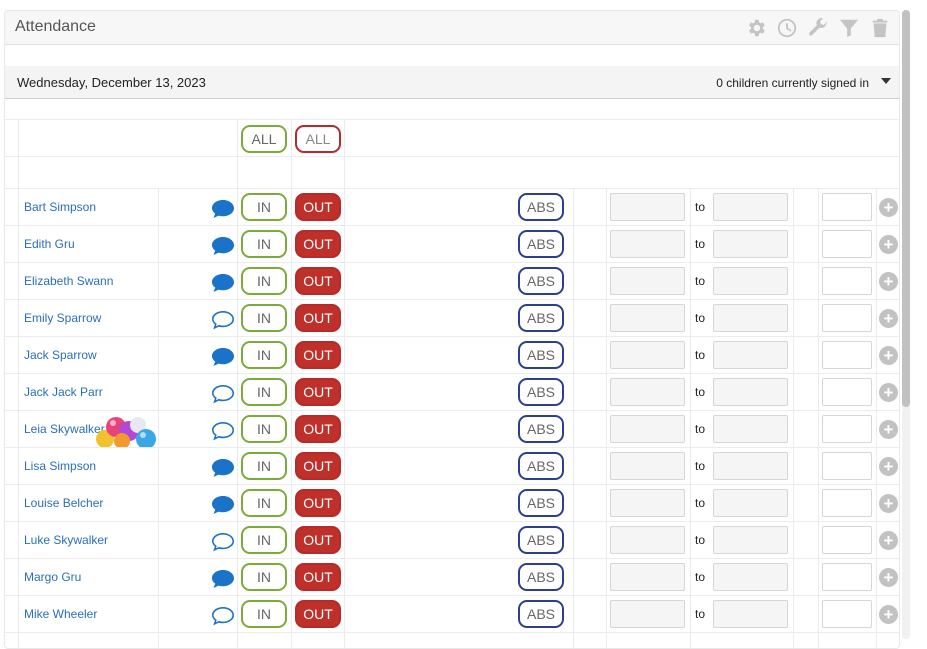  I want to click on gear-icon, so click(756, 28).